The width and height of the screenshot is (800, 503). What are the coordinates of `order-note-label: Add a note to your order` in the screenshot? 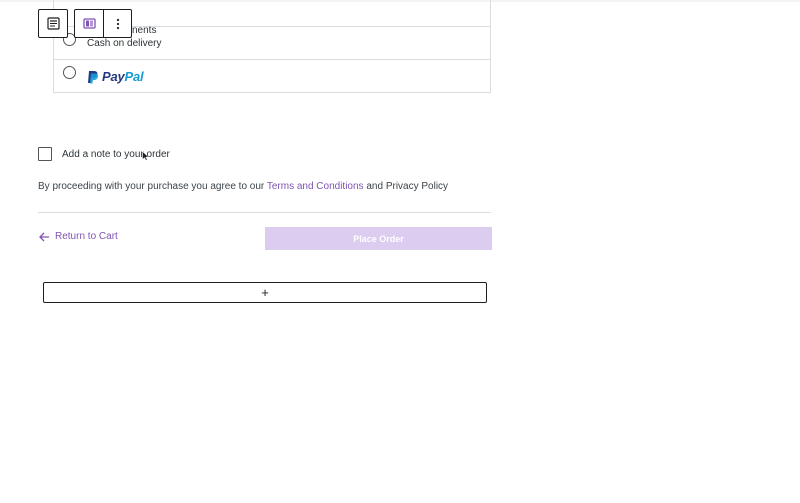 It's located at (116, 154).